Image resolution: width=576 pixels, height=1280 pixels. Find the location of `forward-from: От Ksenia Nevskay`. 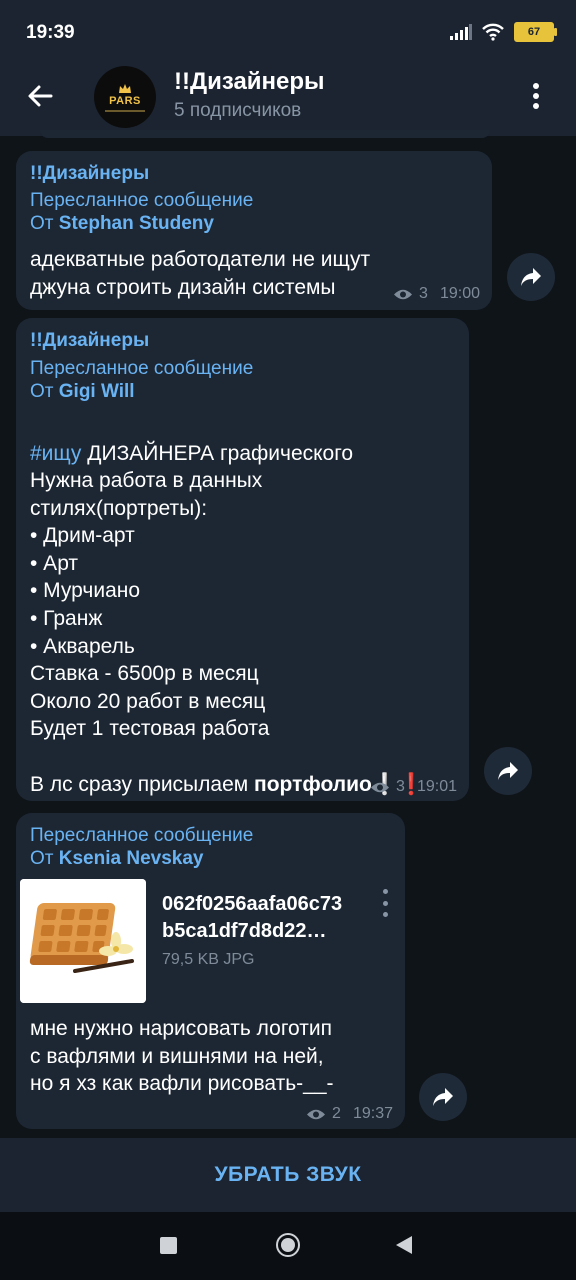

forward-from: От Ksenia Nevskay is located at coordinates (116, 859).